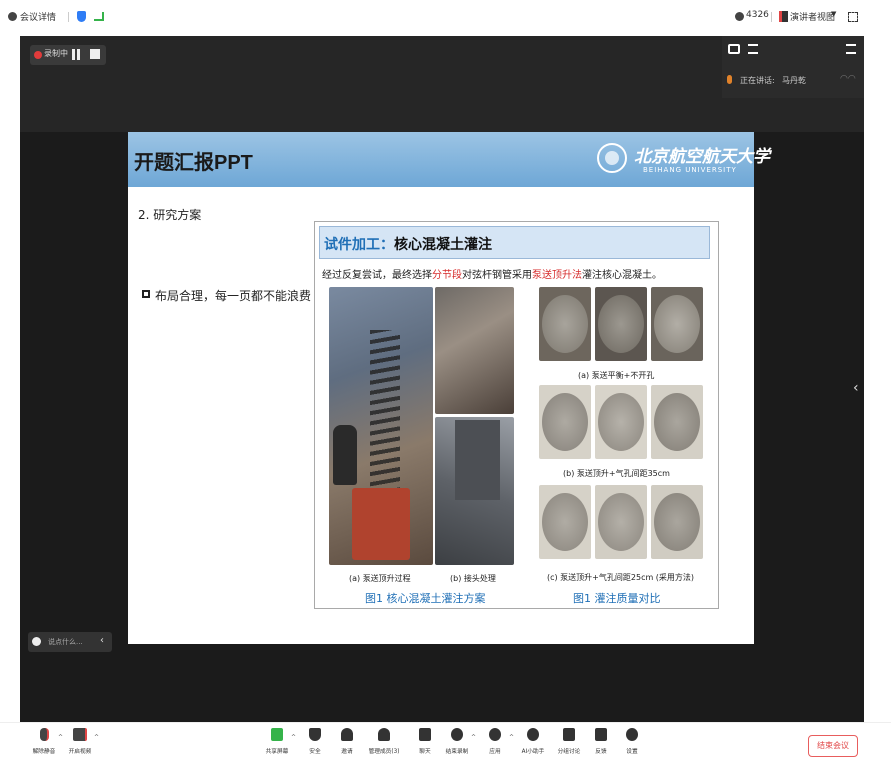  What do you see at coordinates (477, 460) in the screenshot?
I see `photo-flange-plate` at bounding box center [477, 460].